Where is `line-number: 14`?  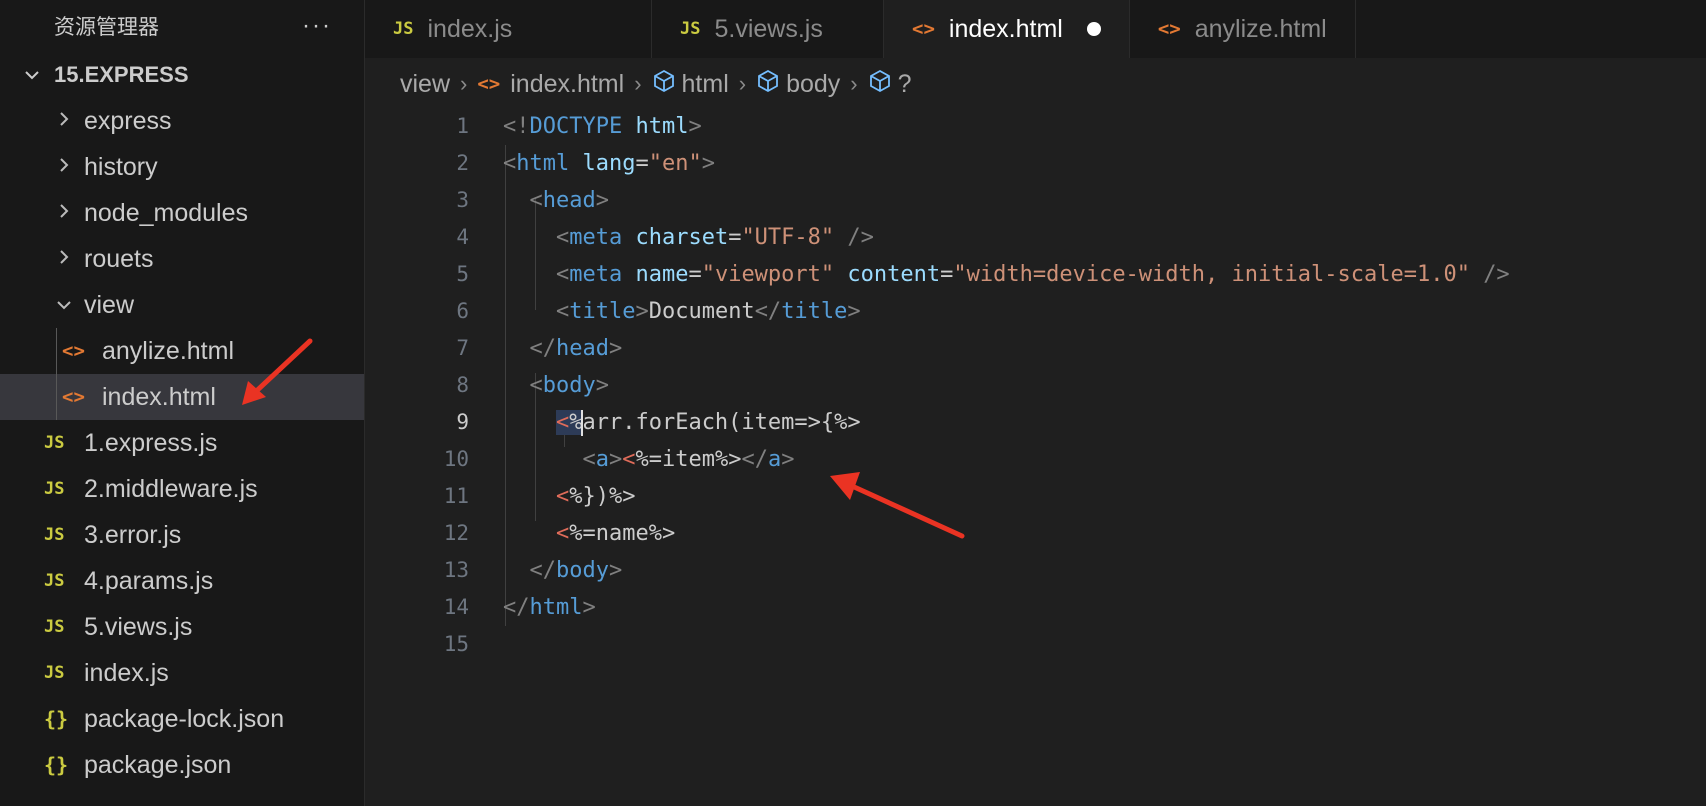 line-number: 14 is located at coordinates (456, 607).